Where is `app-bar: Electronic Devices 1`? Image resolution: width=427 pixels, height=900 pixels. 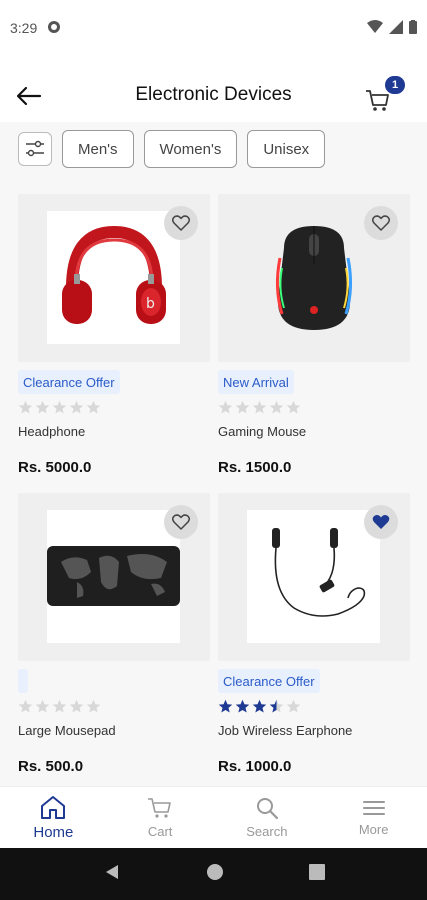 app-bar: Electronic Devices 1 is located at coordinates (213, 96).